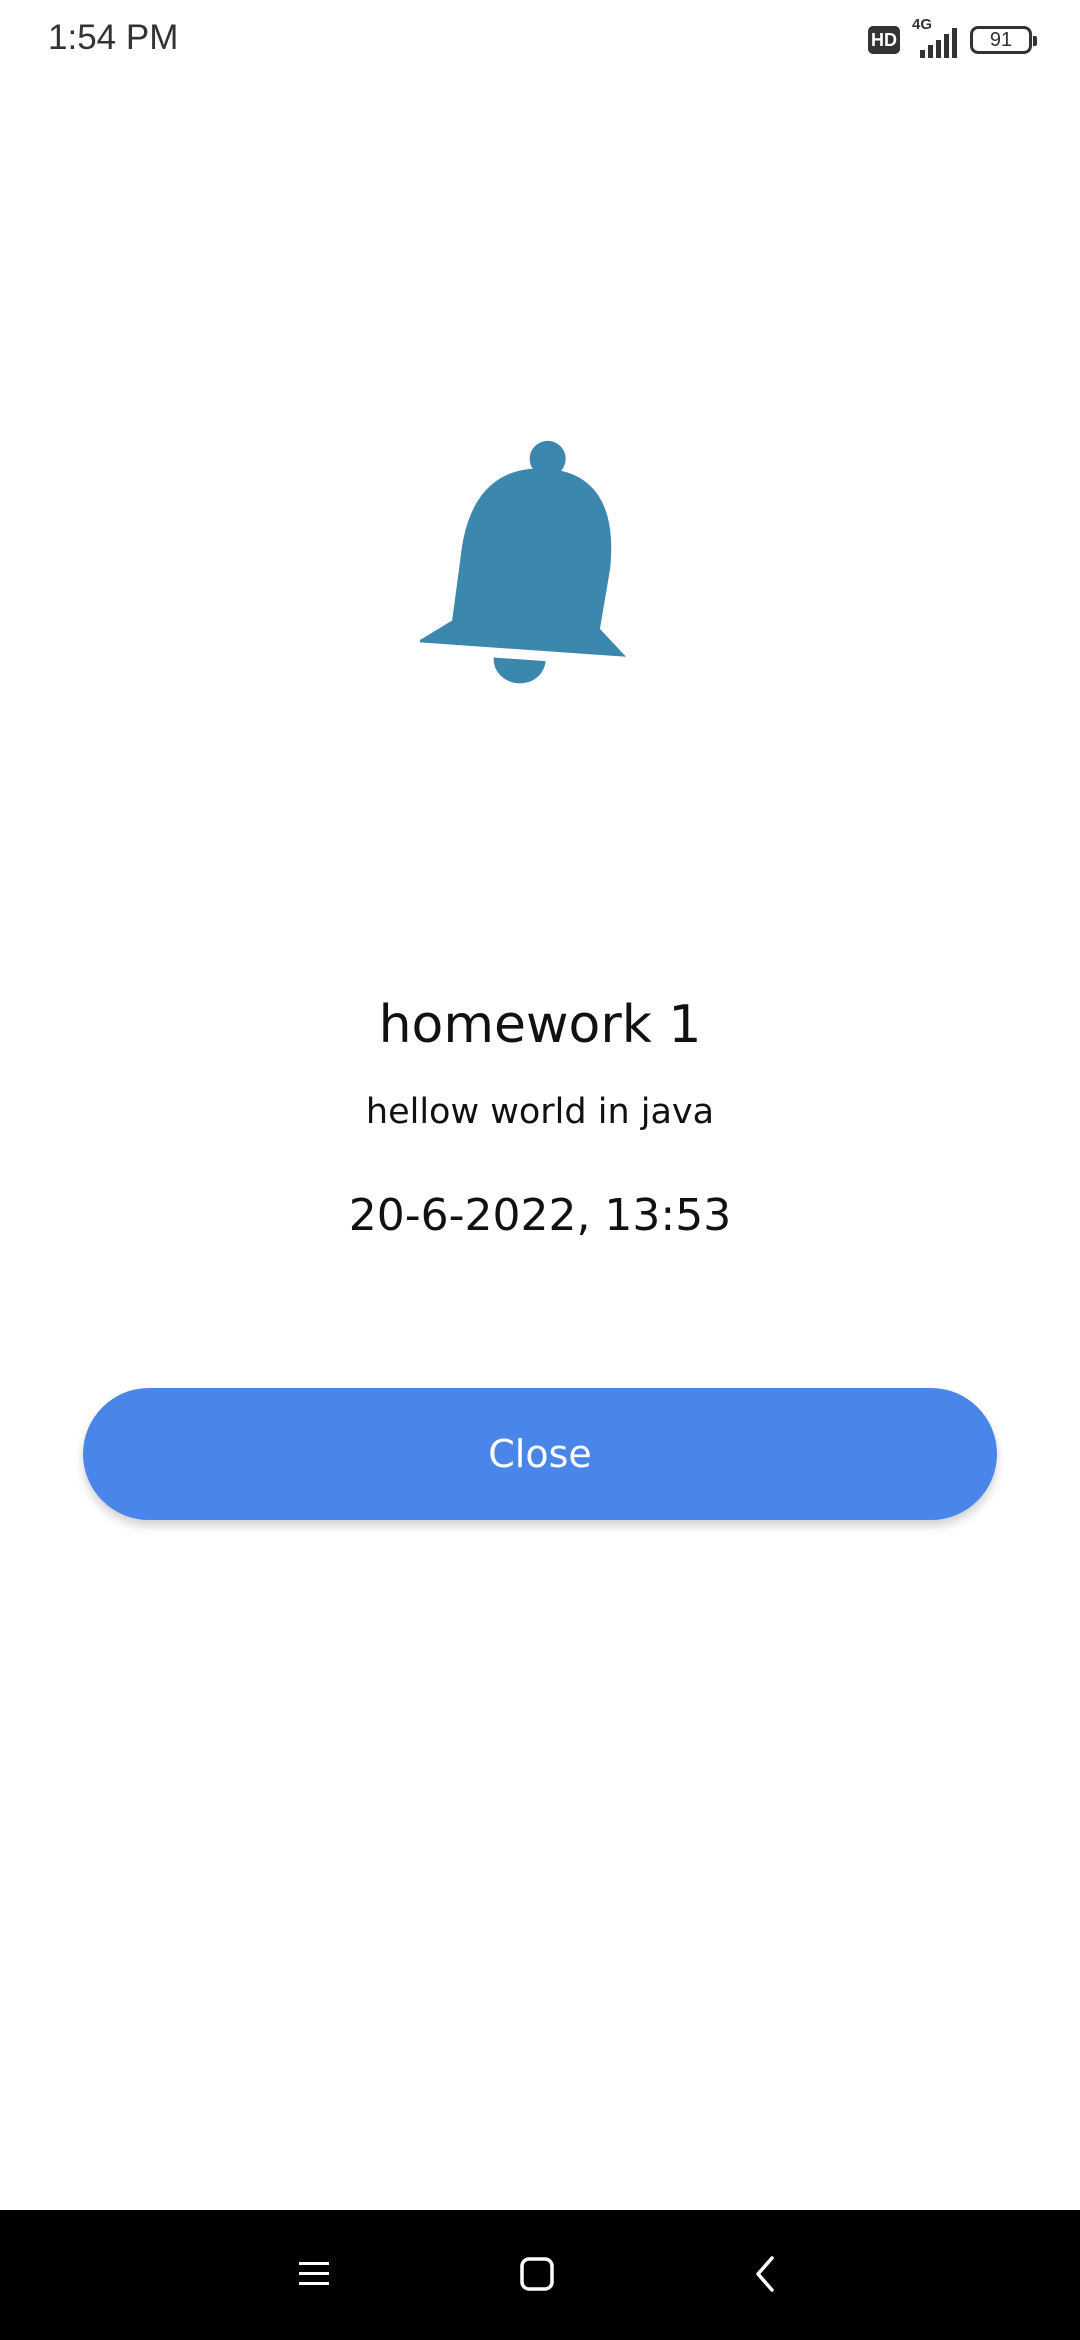 The image size is (1080, 2340). What do you see at coordinates (884, 40) in the screenshot?
I see `hd-icon: HD` at bounding box center [884, 40].